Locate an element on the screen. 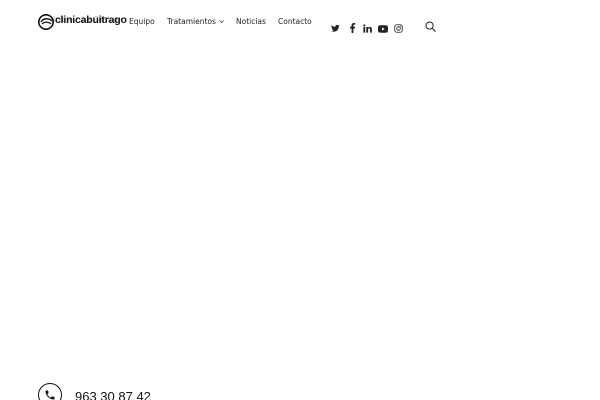 This screenshot has width=600, height=400. instagram-icon is located at coordinates (398, 28).